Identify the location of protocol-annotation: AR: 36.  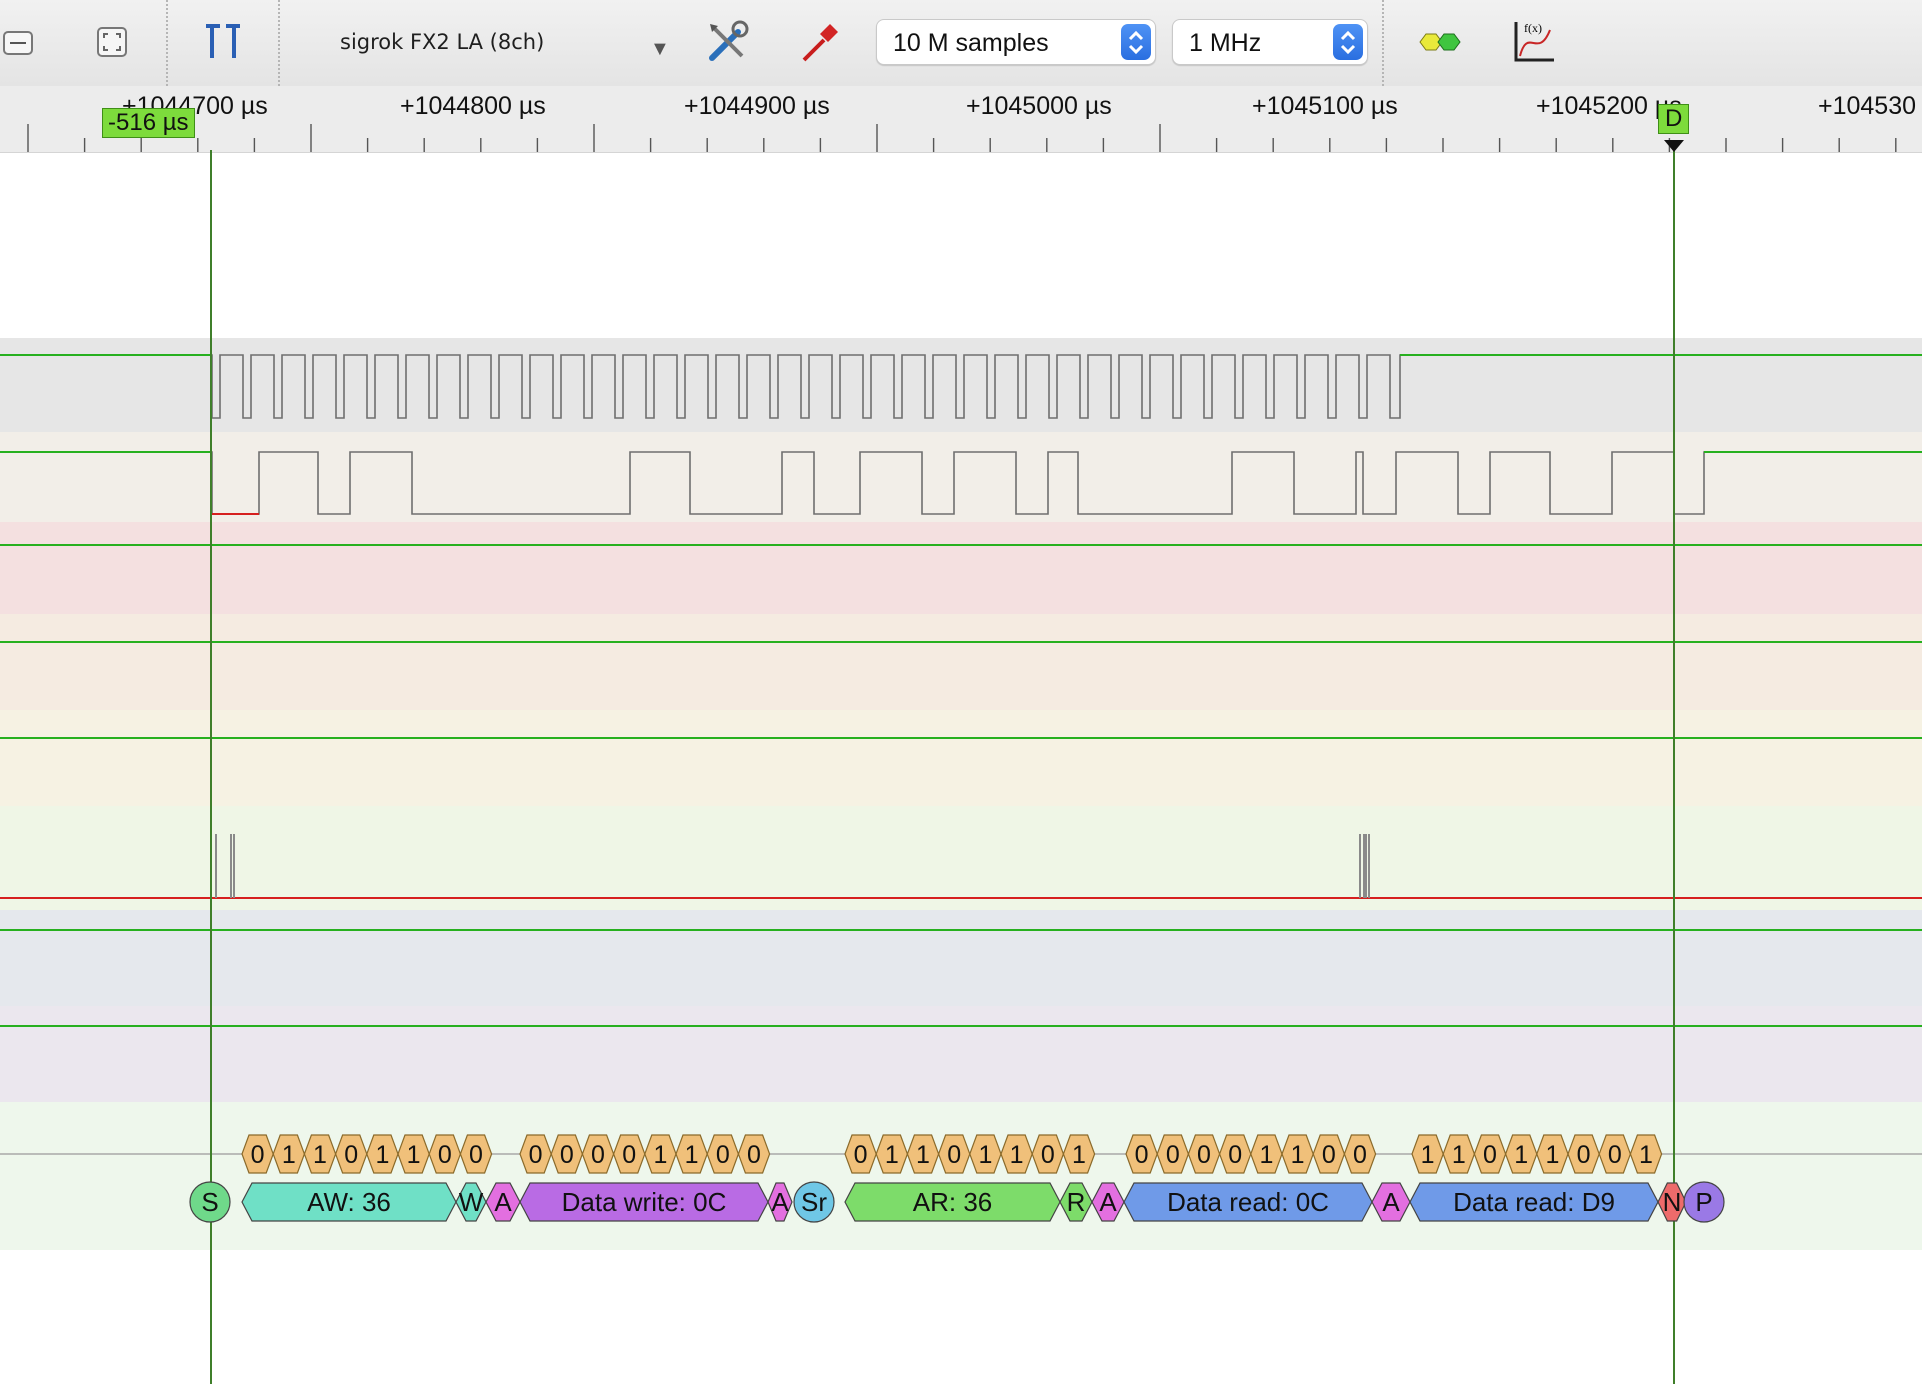
(952, 1202).